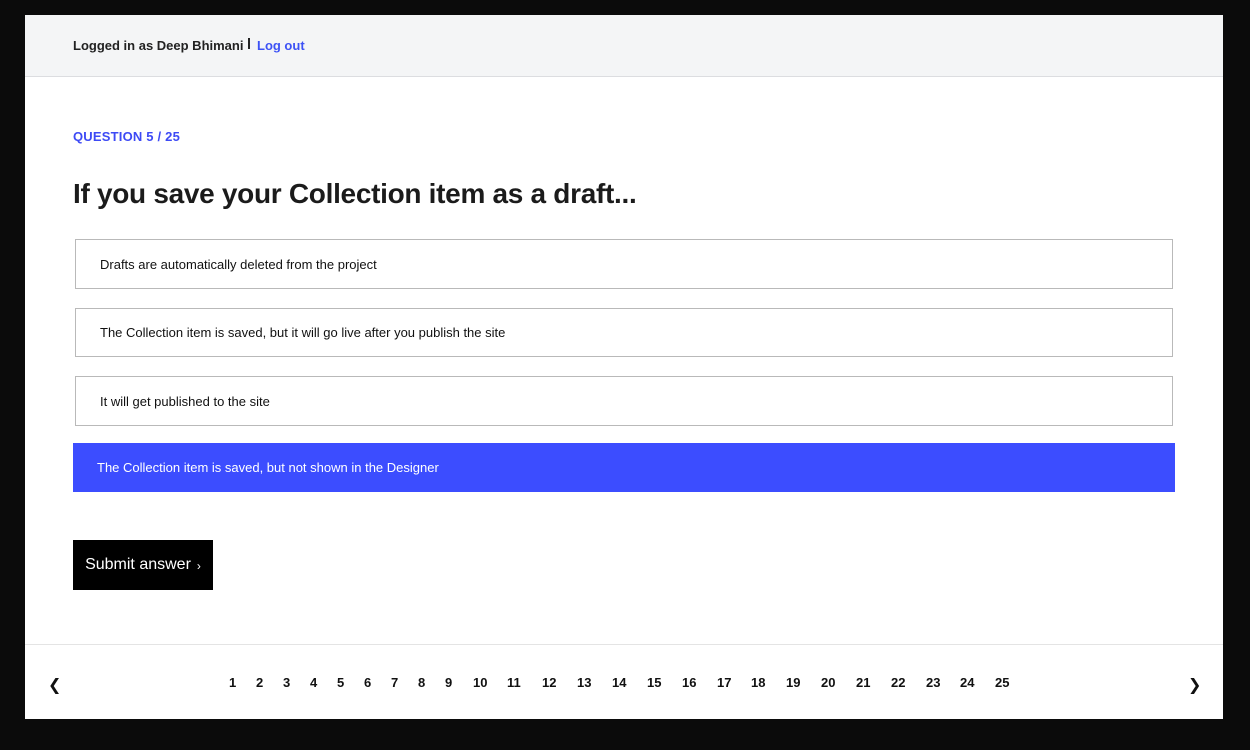 The height and width of the screenshot is (750, 1250). I want to click on submit-answer-button: Submit answer ›, so click(143, 565).